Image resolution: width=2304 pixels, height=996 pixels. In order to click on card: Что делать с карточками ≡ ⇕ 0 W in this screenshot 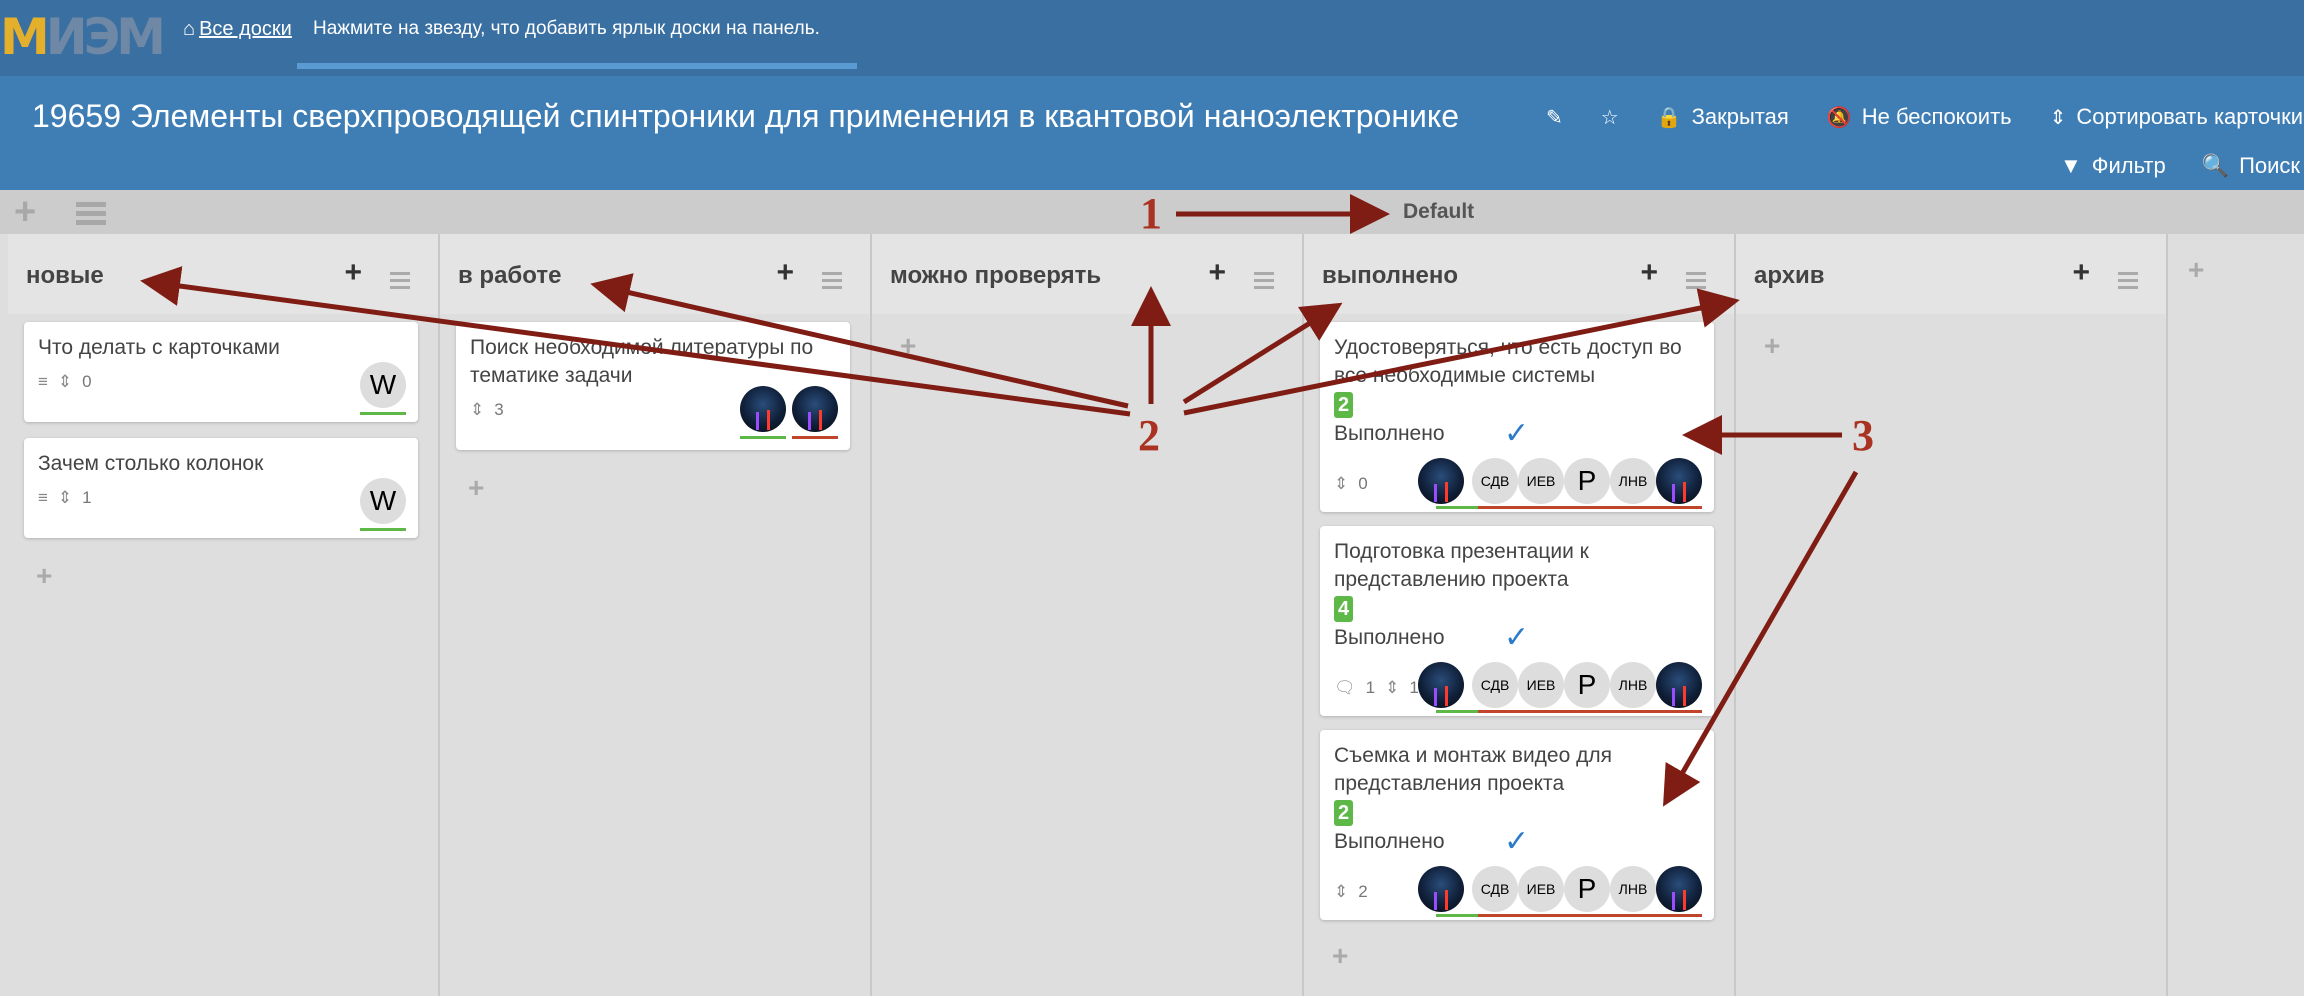, I will do `click(221, 372)`.